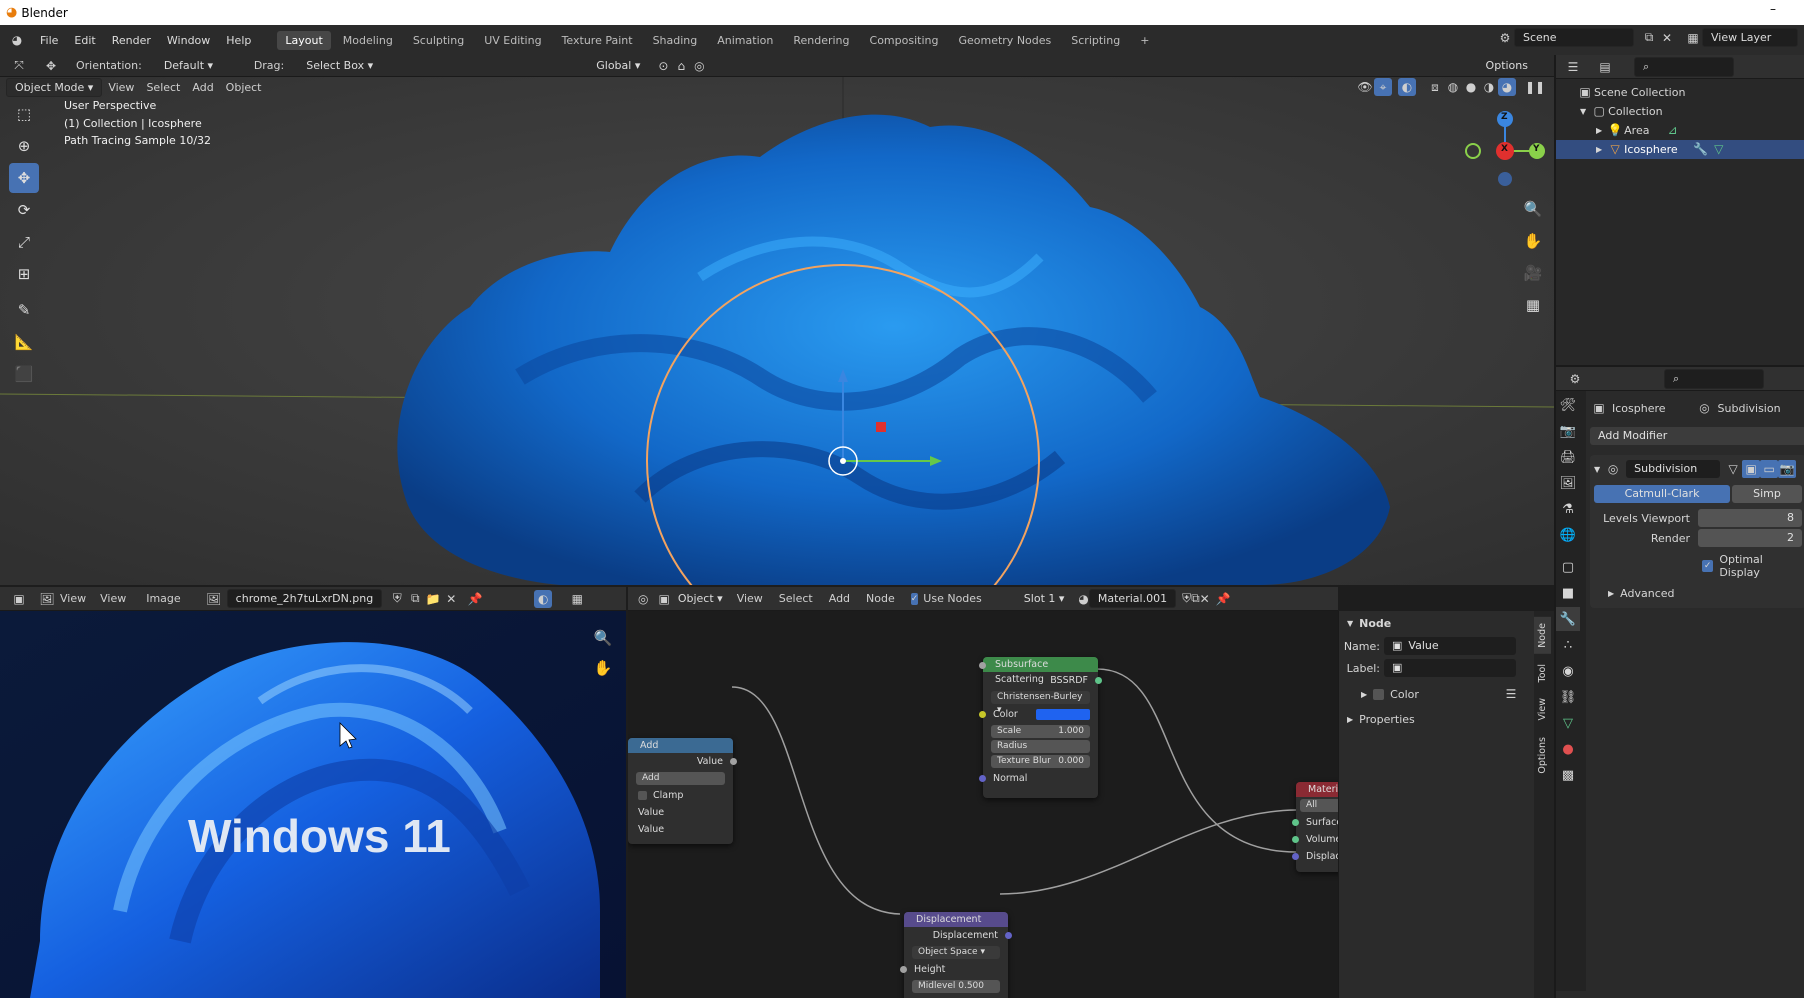  What do you see at coordinates (699, 66) in the screenshot?
I see `proportional-edit-icon: ◎` at bounding box center [699, 66].